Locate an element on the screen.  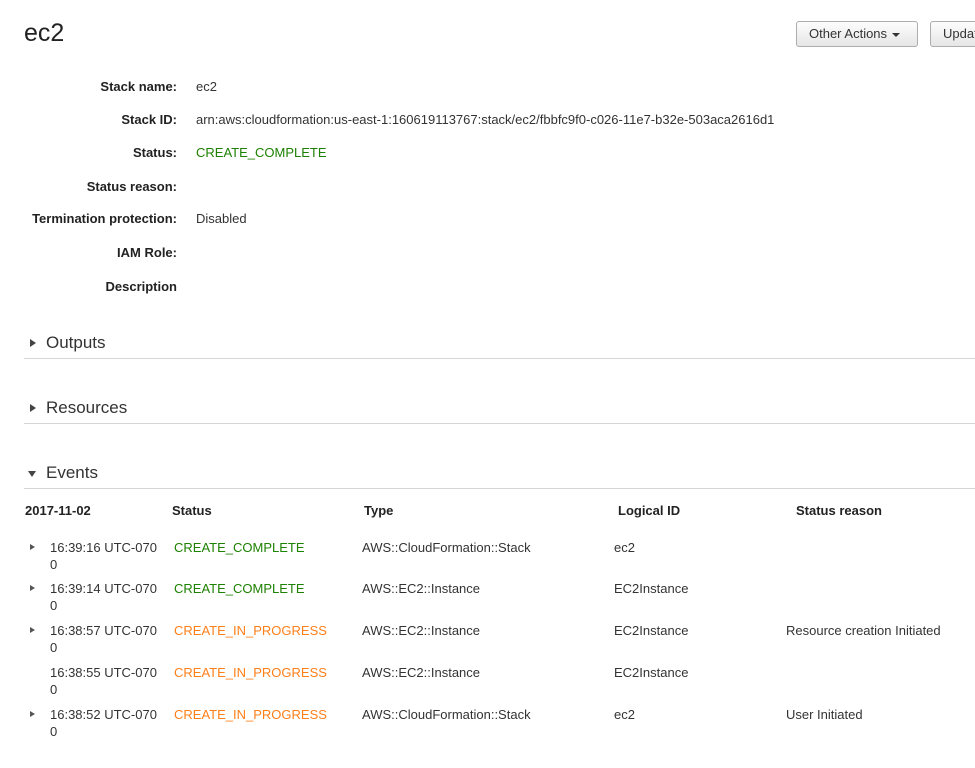
detail-value: Disabled is located at coordinates (221, 218).